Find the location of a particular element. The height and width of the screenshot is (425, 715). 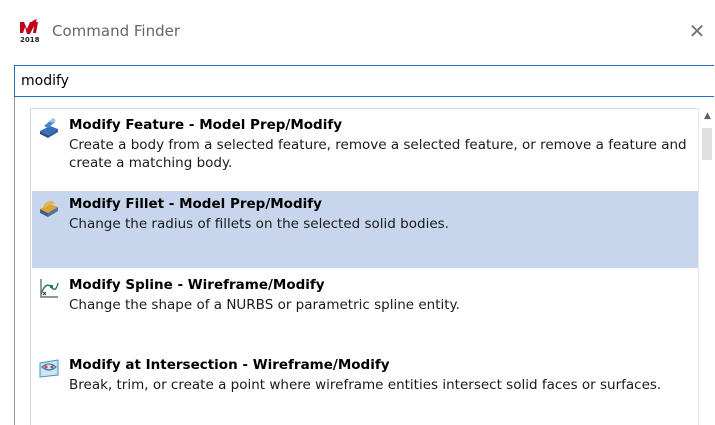

search-input is located at coordinates (361, 81).